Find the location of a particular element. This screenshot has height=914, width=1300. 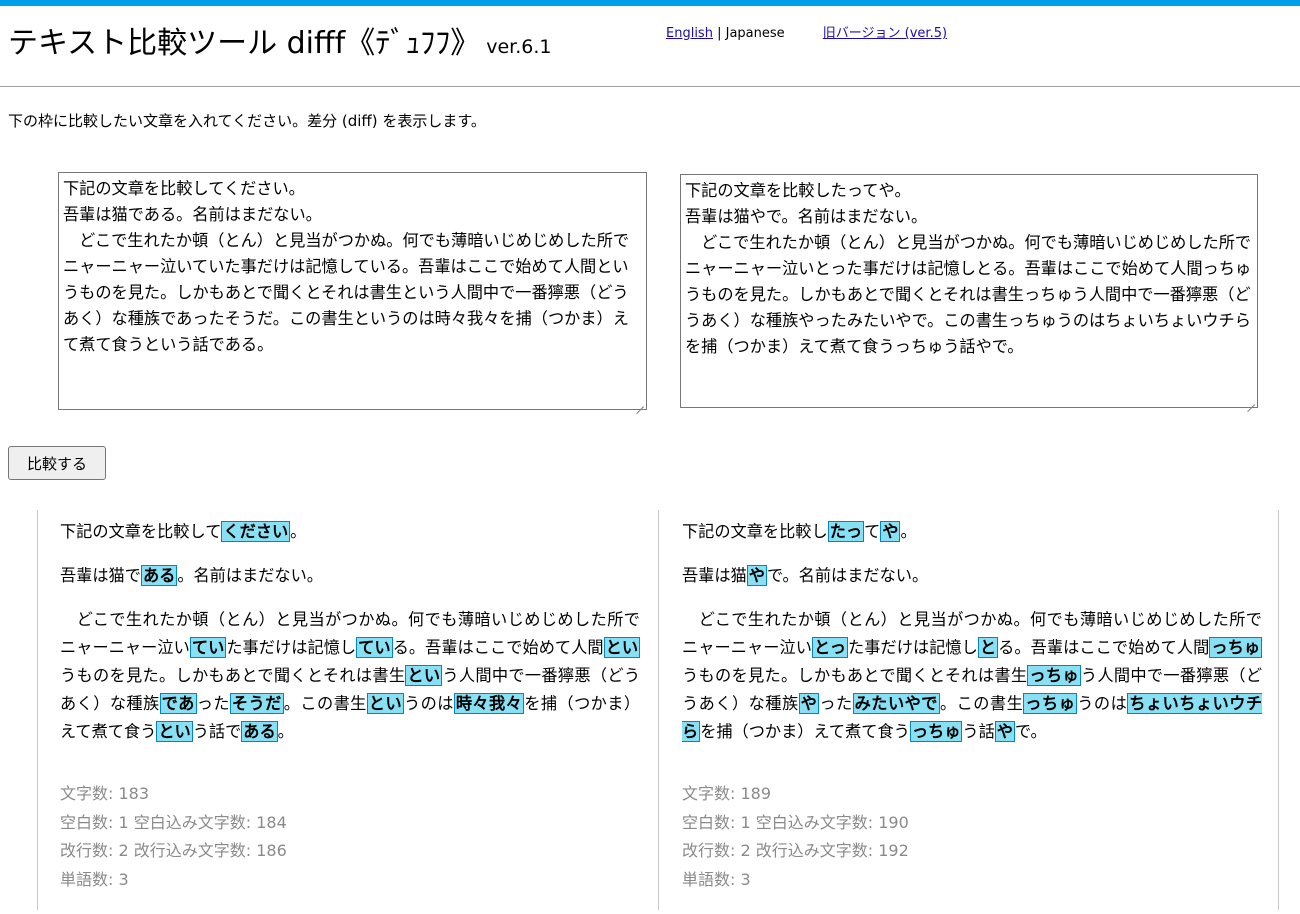

version-label: ver.6.1 is located at coordinates (519, 47).